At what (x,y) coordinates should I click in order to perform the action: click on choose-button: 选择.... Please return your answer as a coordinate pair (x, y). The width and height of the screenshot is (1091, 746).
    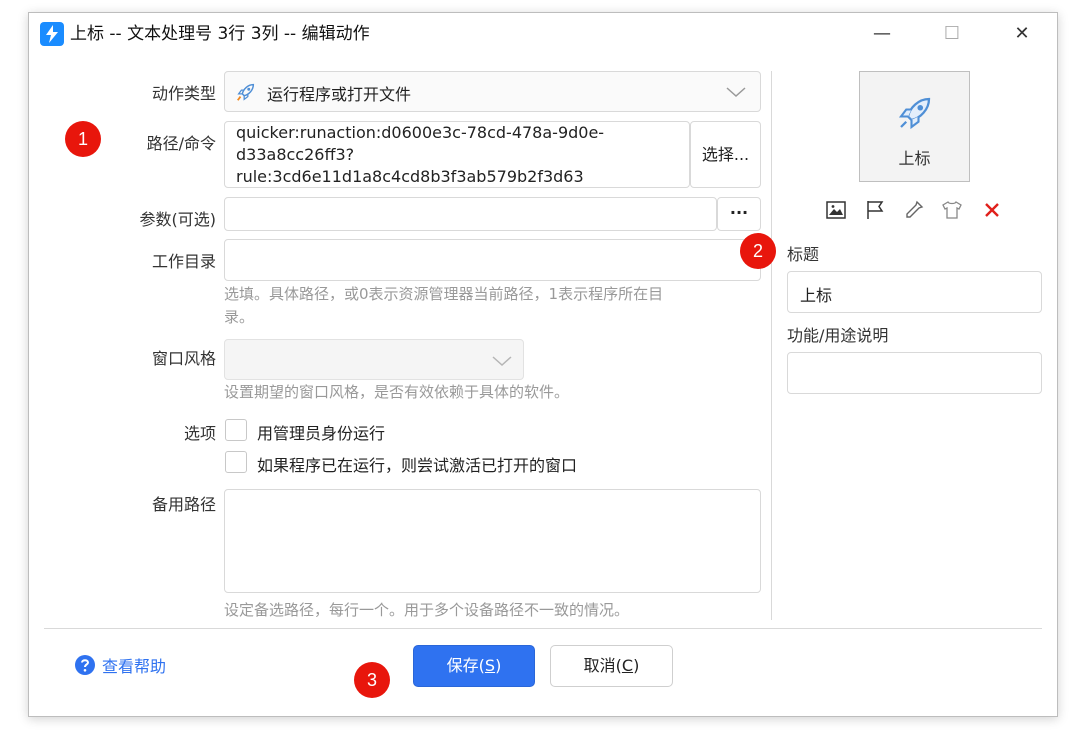
    Looking at the image, I should click on (725, 154).